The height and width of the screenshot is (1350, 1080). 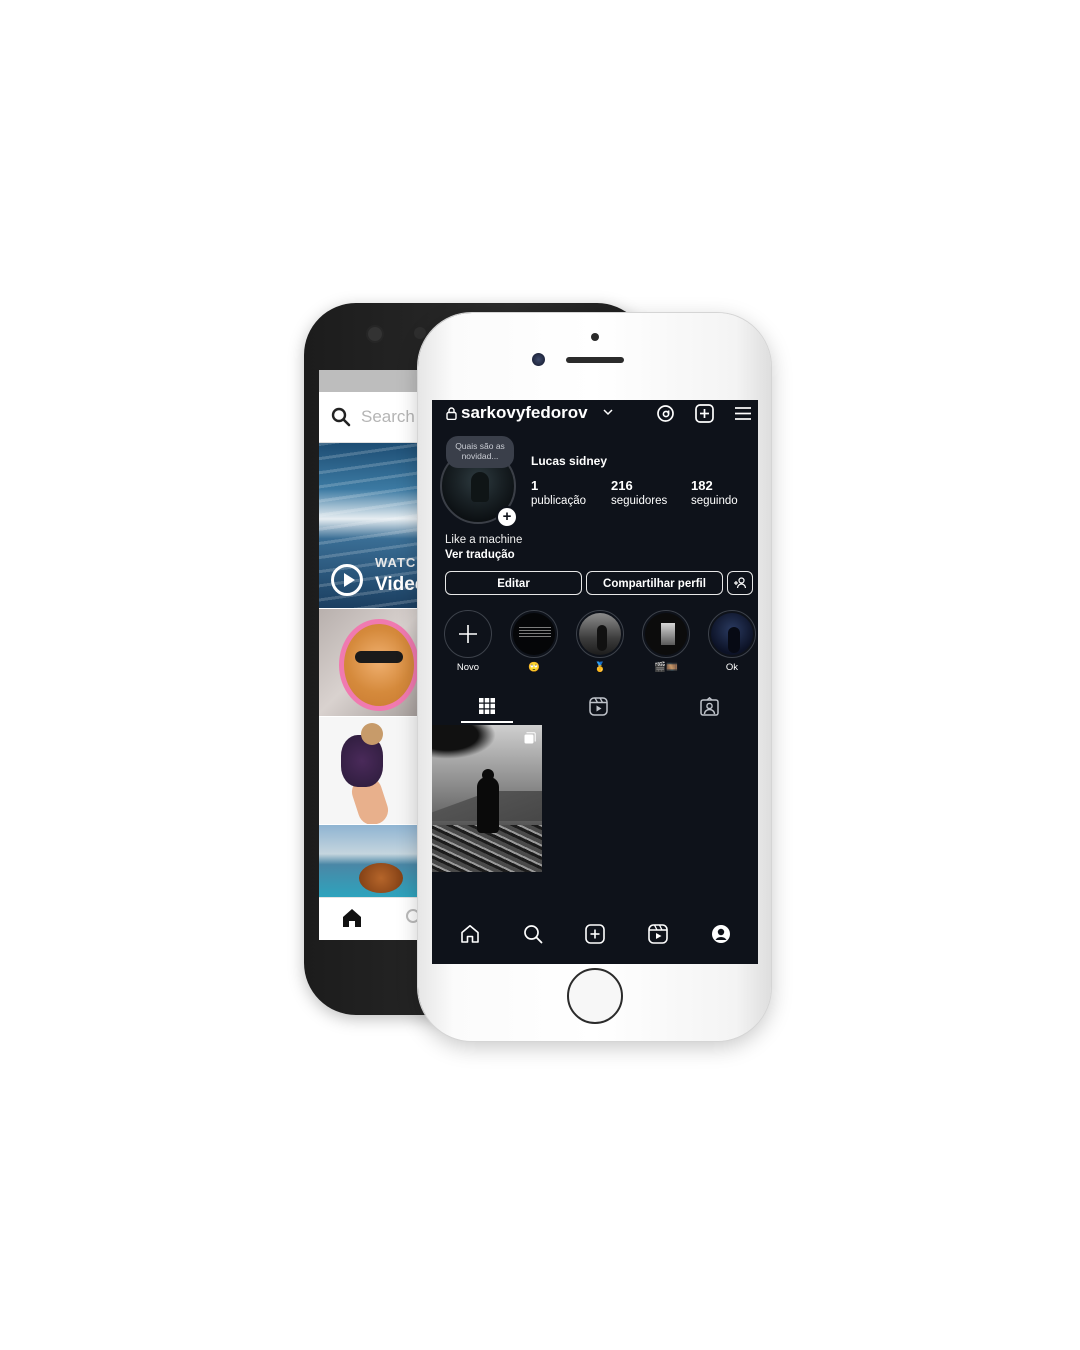 I want to click on discover-people-button, so click(x=740, y=583).